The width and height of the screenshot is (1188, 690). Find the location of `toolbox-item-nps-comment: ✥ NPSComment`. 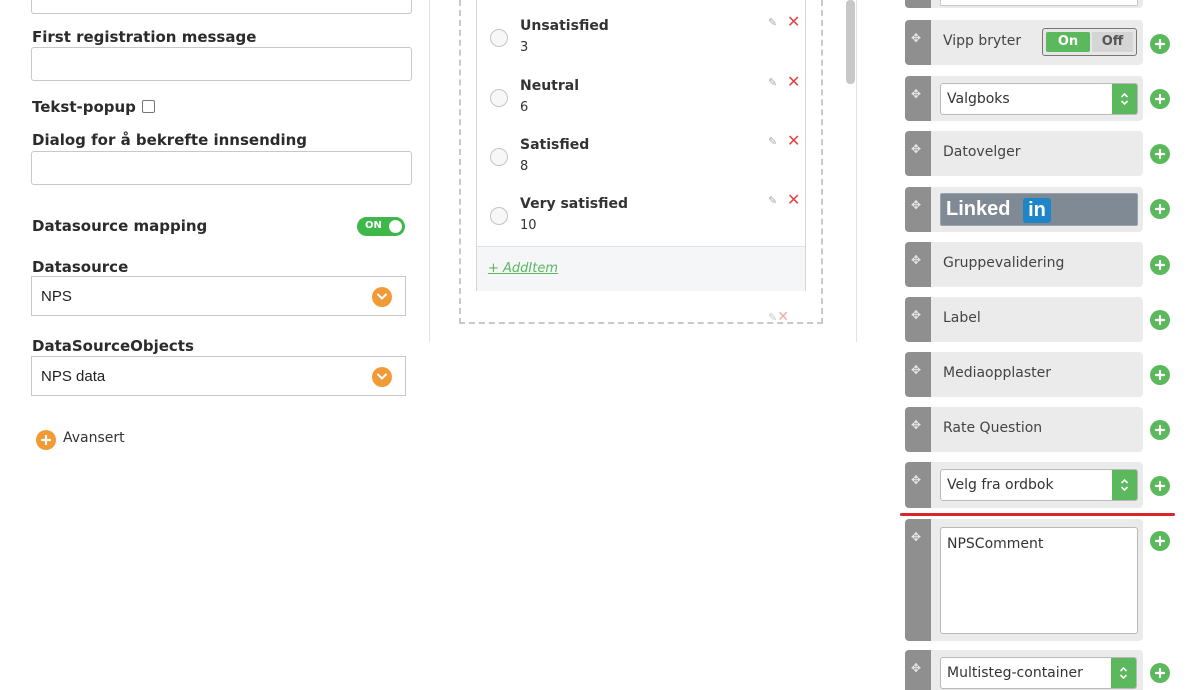

toolbox-item-nps-comment: ✥ NPSComment is located at coordinates (1024, 580).